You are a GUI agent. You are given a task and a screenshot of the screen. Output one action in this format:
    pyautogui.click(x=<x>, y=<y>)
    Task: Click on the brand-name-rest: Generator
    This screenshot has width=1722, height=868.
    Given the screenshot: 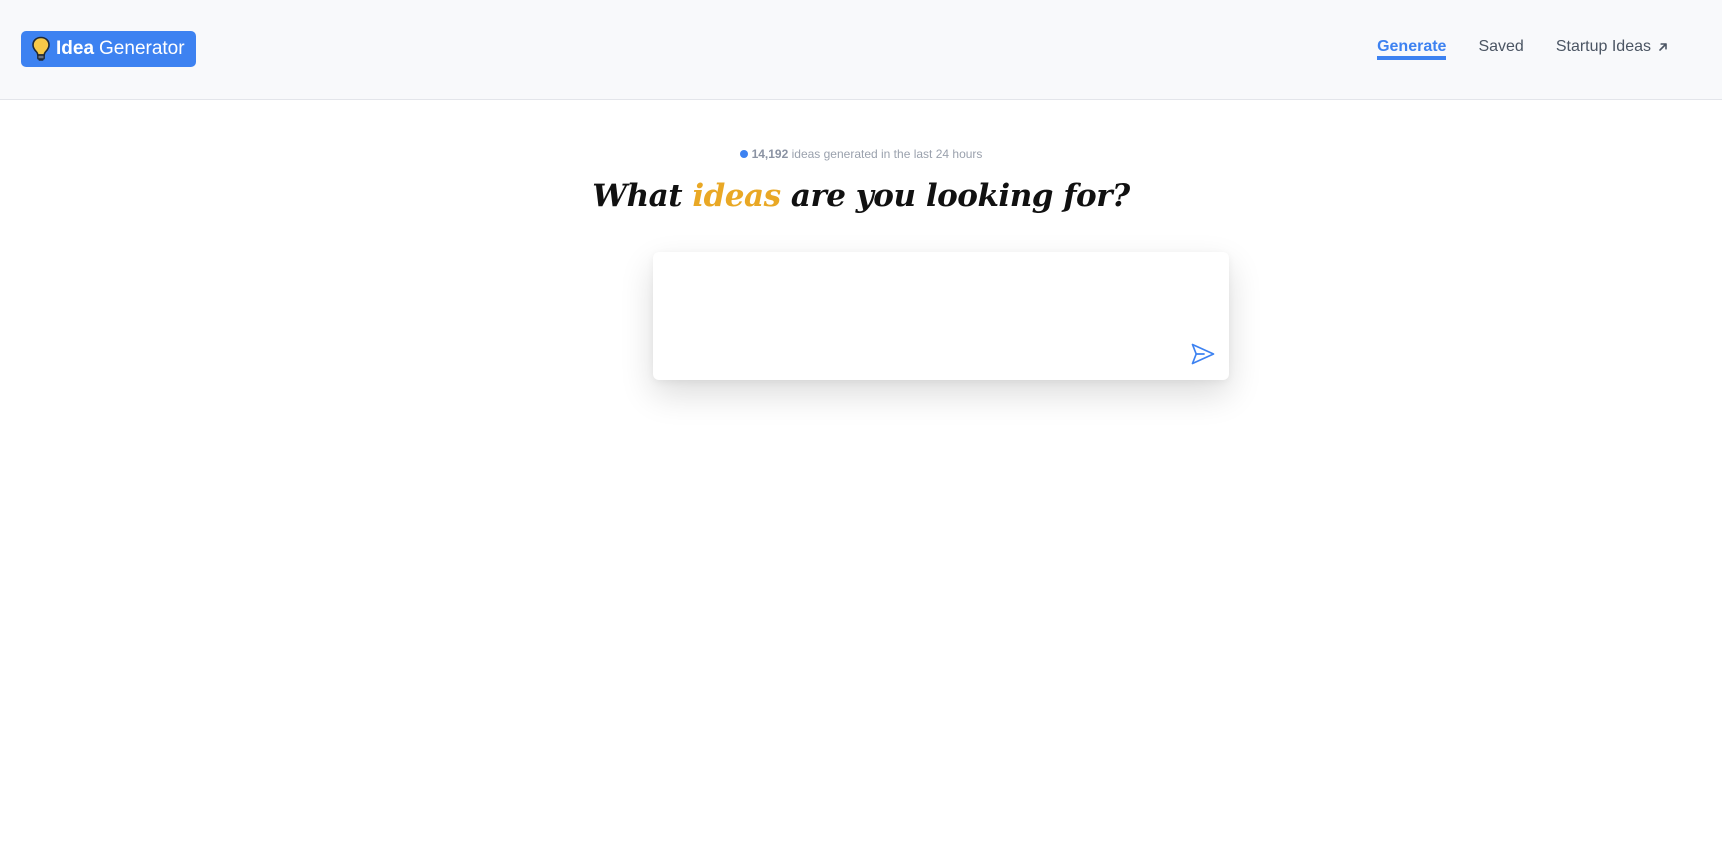 What is the action you would take?
    pyautogui.click(x=142, y=48)
    